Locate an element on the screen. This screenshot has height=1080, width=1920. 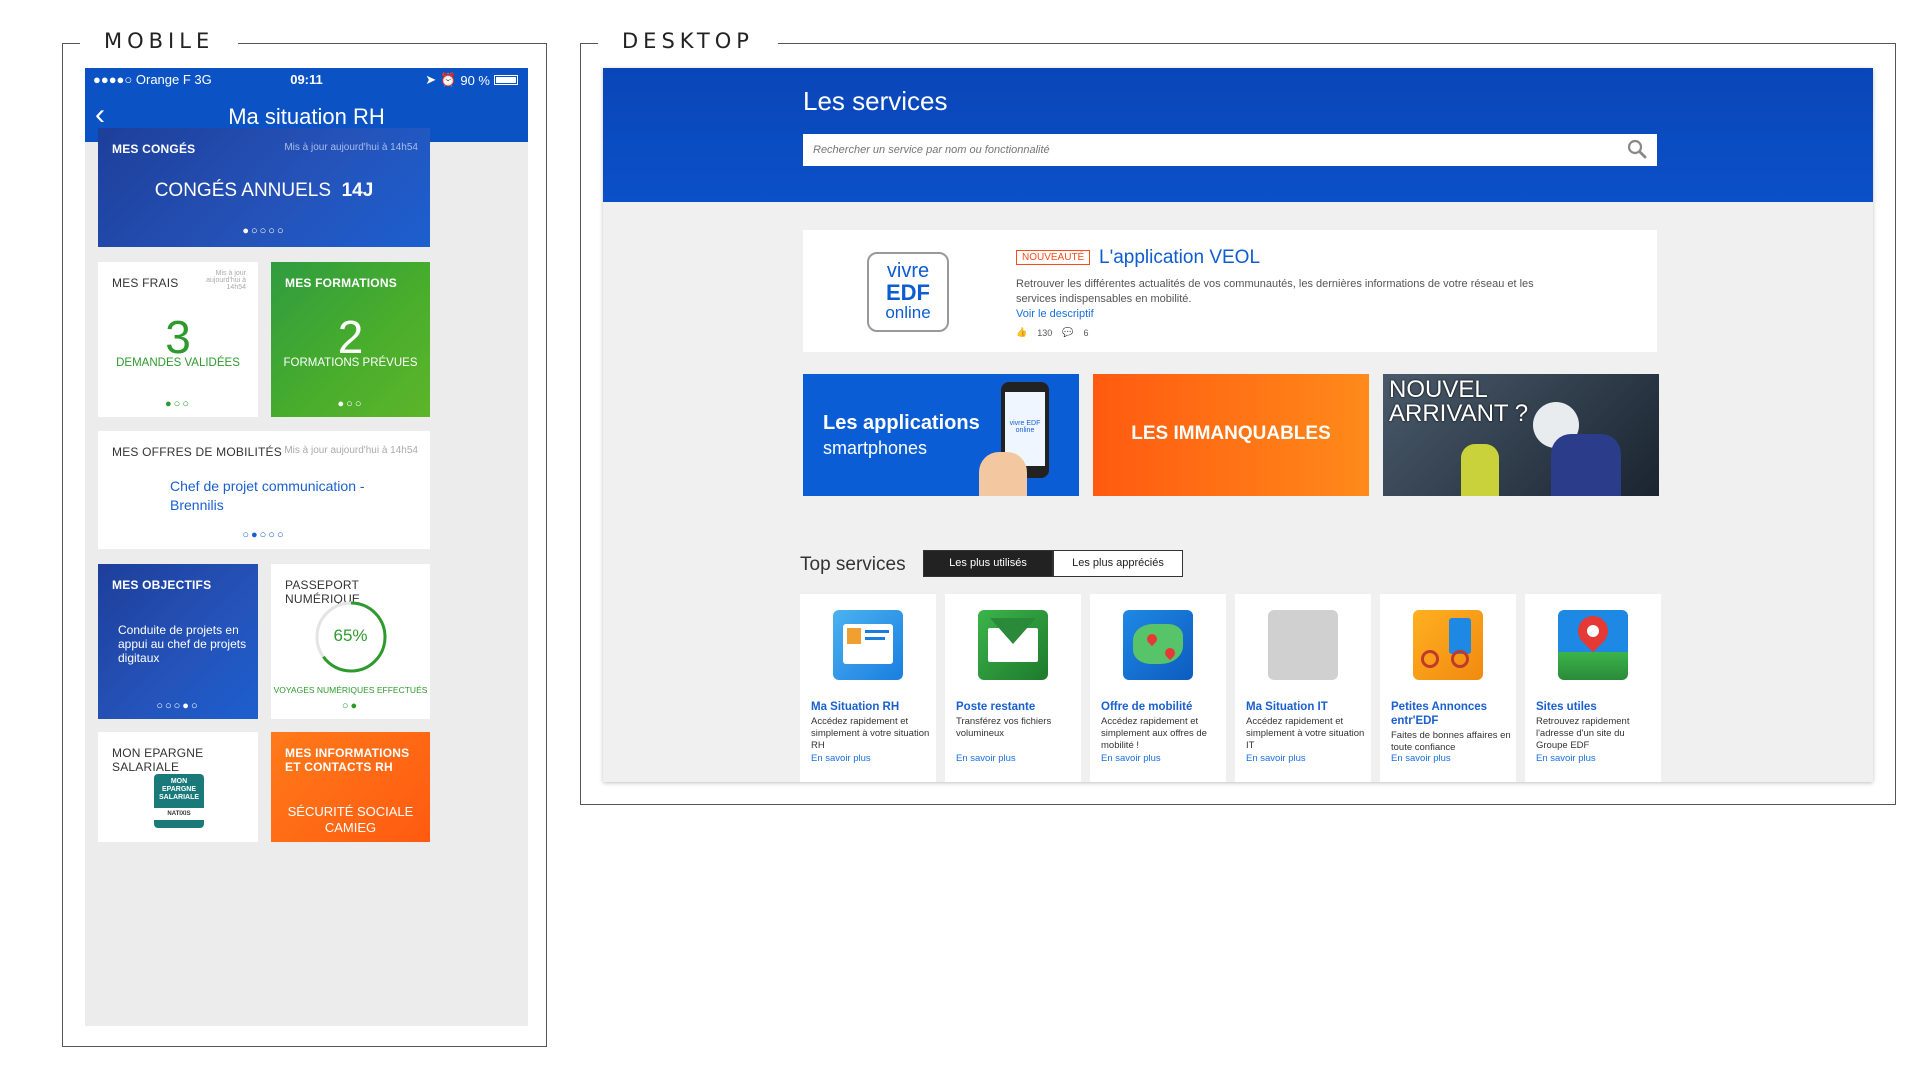
service-name: Ma Situation RH is located at coordinates (855, 707).